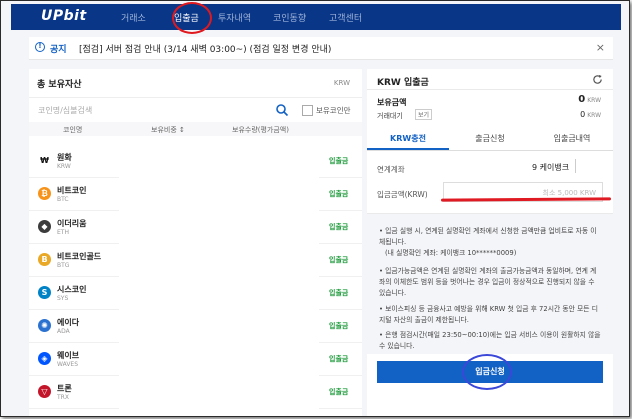  What do you see at coordinates (68, 355) in the screenshot?
I see `coin-name: 웨이브` at bounding box center [68, 355].